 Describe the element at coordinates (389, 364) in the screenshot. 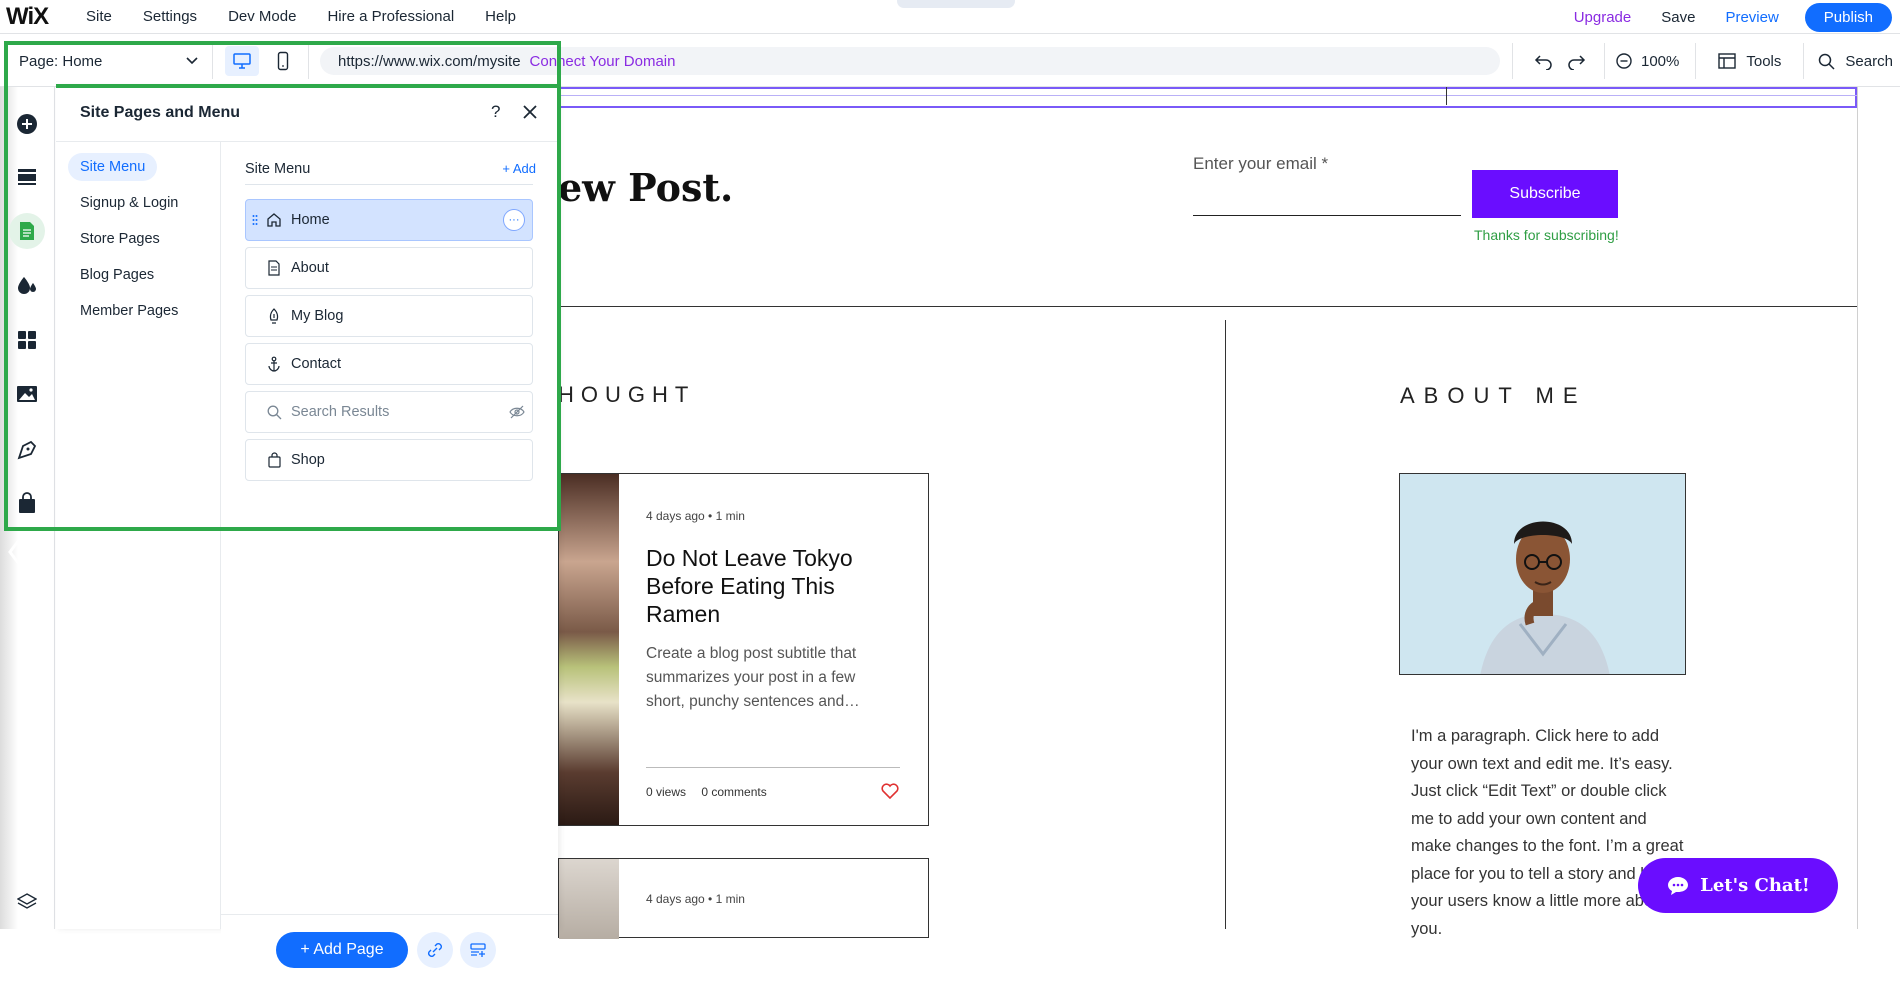

I see `page-item-contact: Contact` at that location.